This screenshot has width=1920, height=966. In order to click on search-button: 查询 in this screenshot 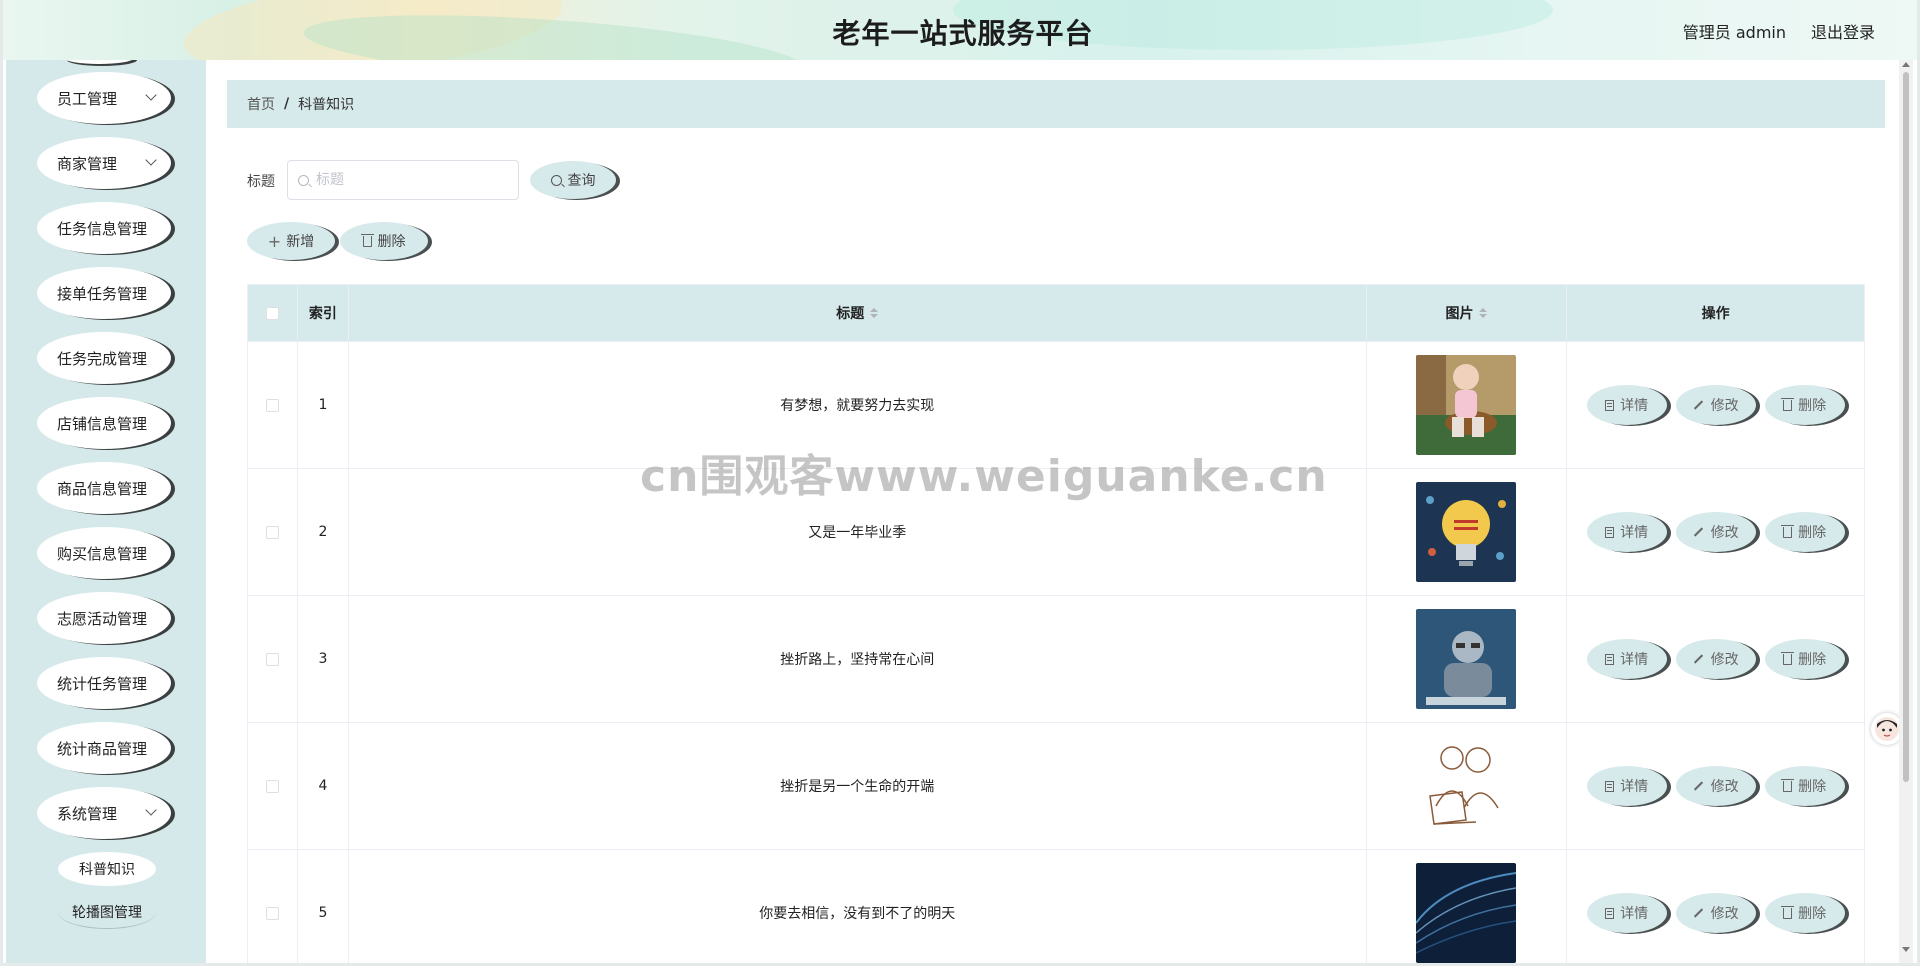, I will do `click(573, 180)`.